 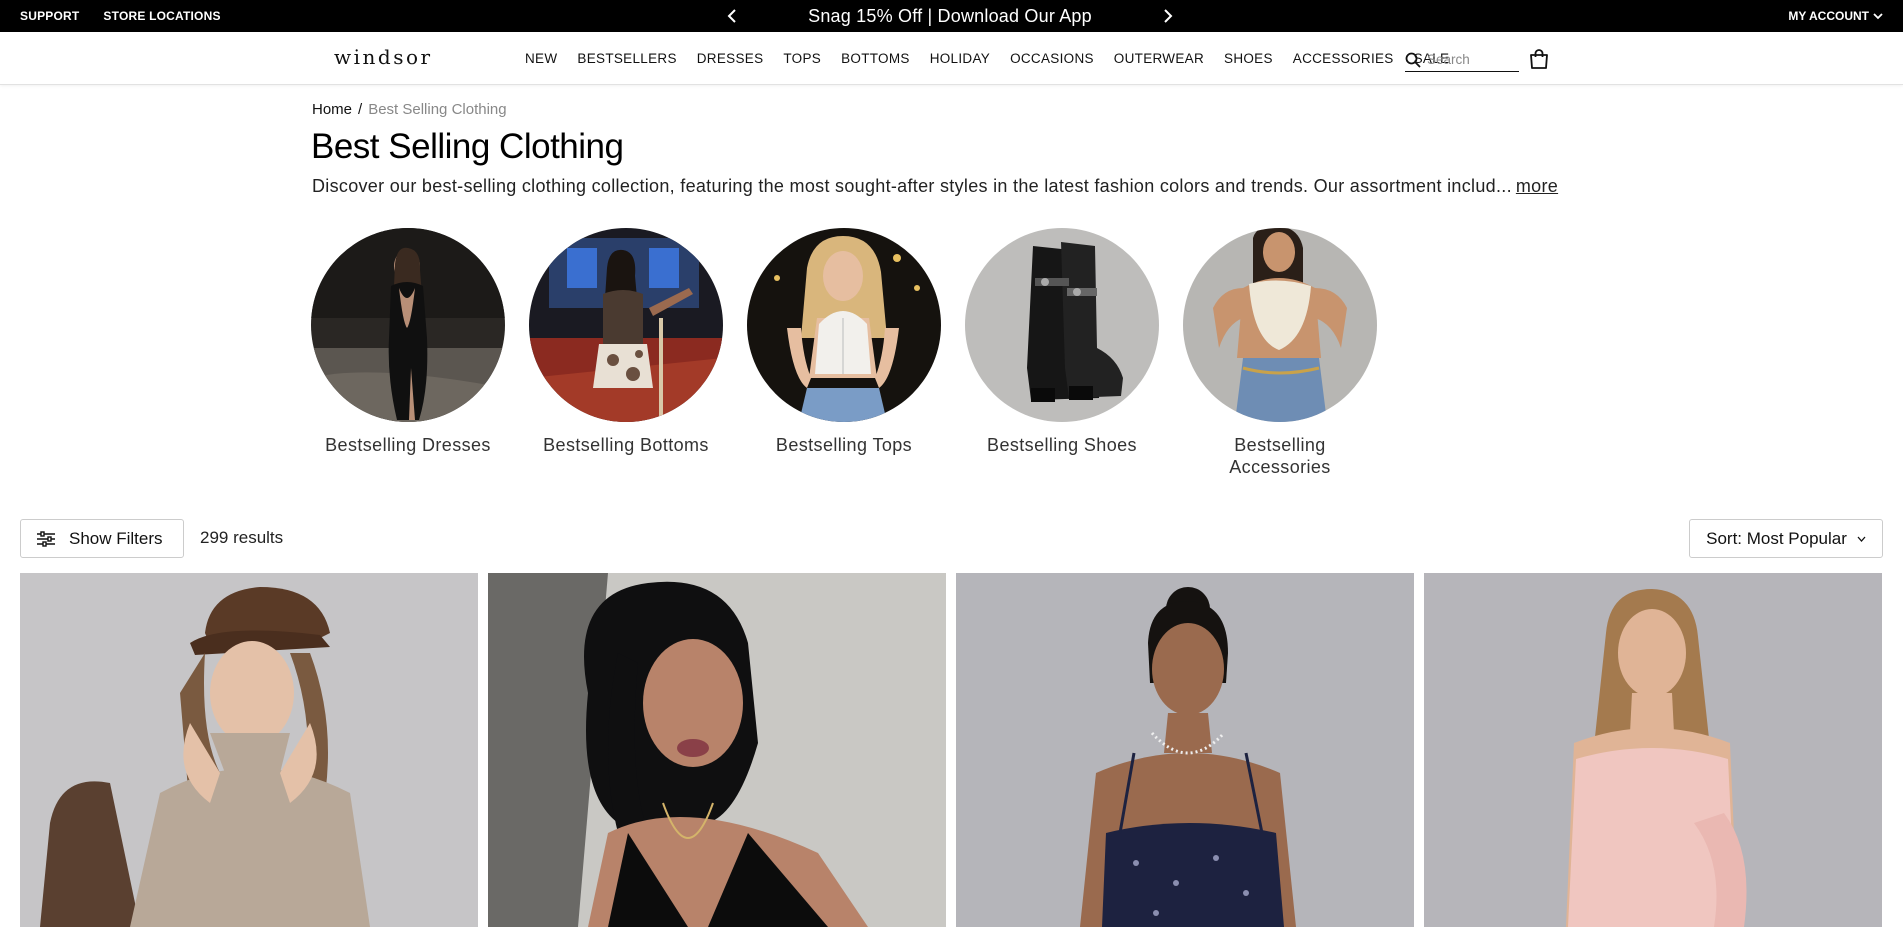 I want to click on results-count: 299 results, so click(x=242, y=537).